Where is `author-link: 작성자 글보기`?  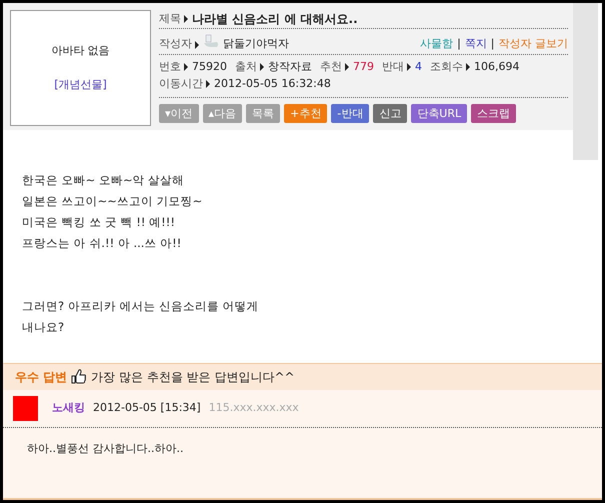 author-link: 작성자 글보기 is located at coordinates (533, 44).